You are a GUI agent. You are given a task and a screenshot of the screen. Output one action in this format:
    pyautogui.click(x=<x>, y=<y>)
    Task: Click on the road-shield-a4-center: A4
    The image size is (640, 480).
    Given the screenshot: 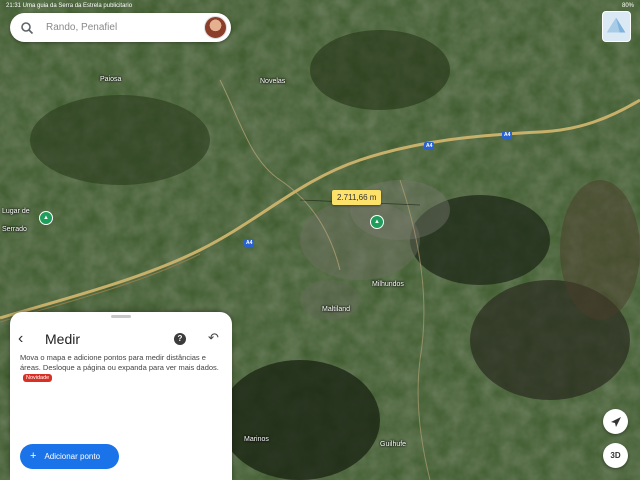 What is the action you would take?
    pyautogui.click(x=429, y=146)
    